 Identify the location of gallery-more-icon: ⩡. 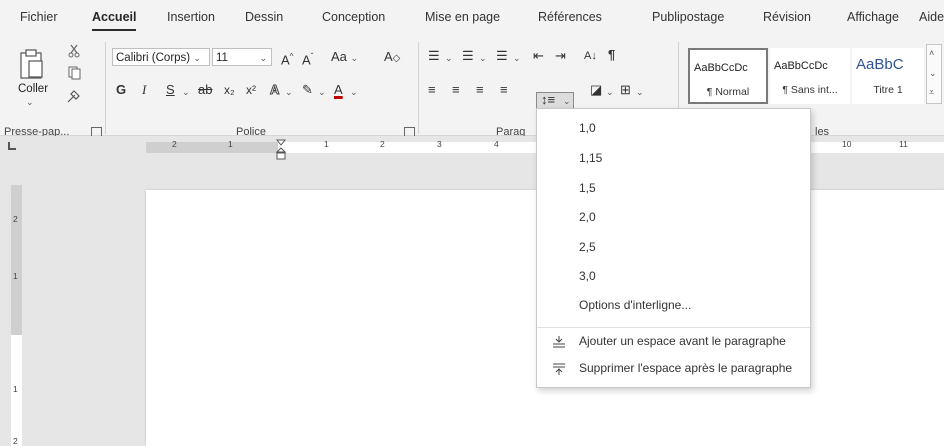
(931, 92).